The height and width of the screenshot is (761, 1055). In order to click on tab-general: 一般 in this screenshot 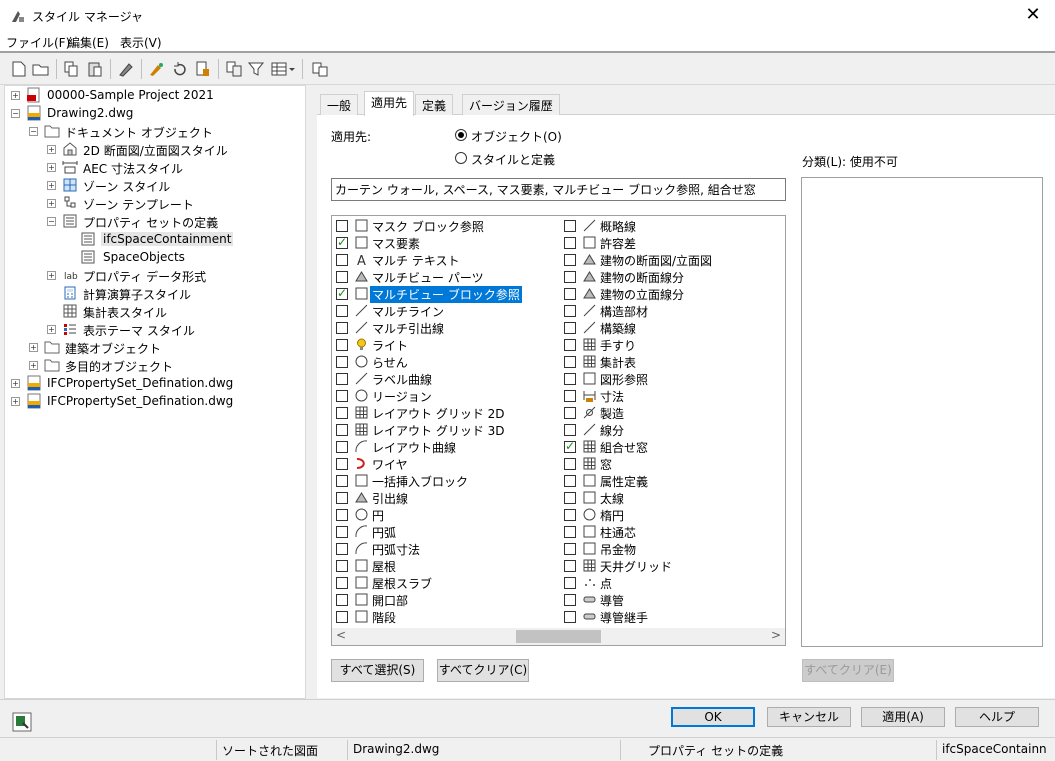, I will do `click(339, 104)`.